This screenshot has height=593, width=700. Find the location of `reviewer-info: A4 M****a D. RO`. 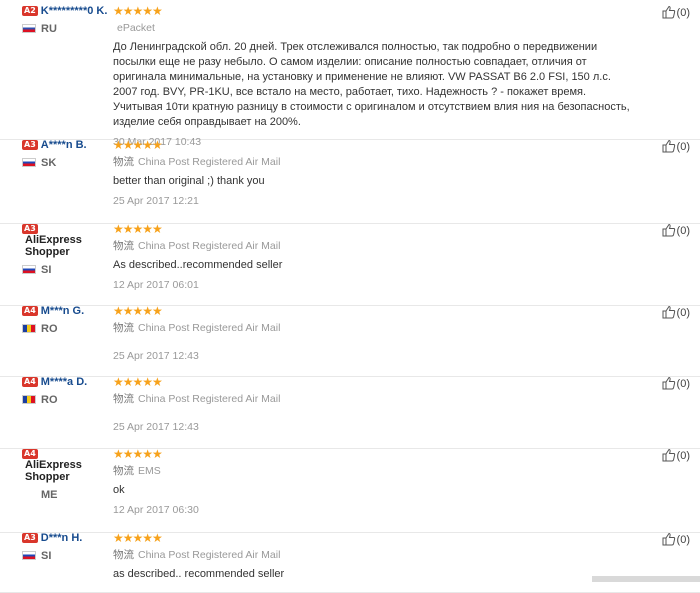

reviewer-info: A4 M****a D. RO is located at coordinates (66, 391).